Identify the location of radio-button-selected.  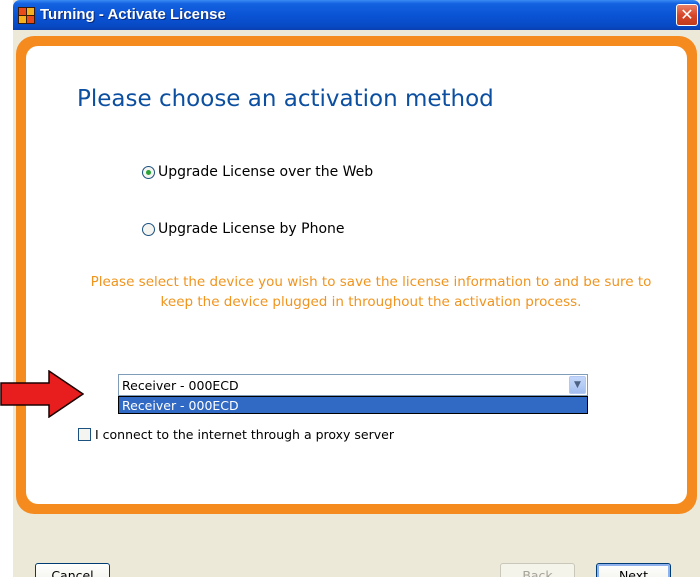
(148, 172).